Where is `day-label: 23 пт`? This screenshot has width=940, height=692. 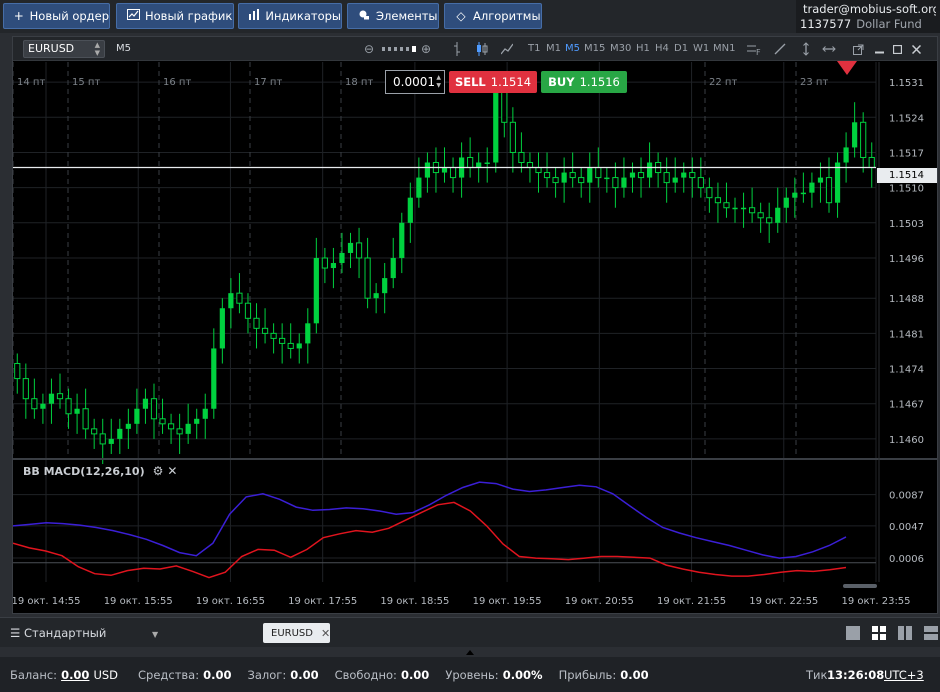 day-label: 23 пт is located at coordinates (814, 82).